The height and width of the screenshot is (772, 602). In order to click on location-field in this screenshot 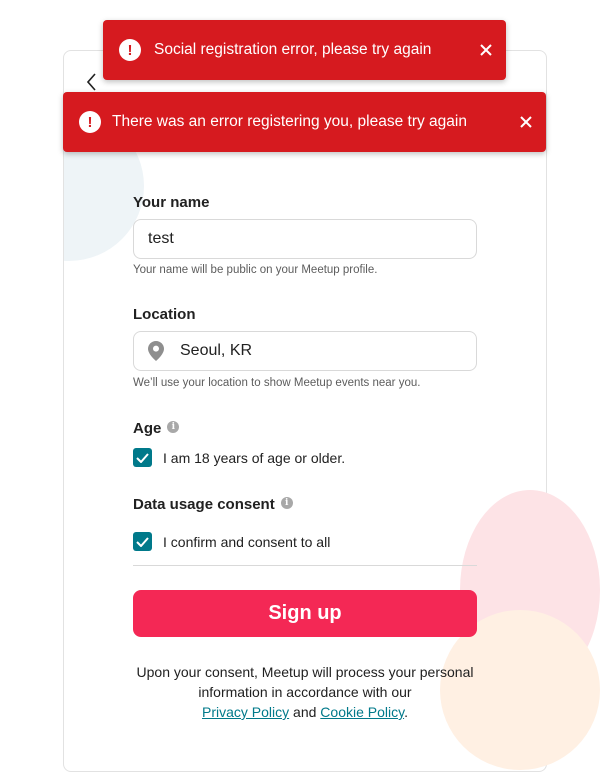, I will do `click(305, 351)`.